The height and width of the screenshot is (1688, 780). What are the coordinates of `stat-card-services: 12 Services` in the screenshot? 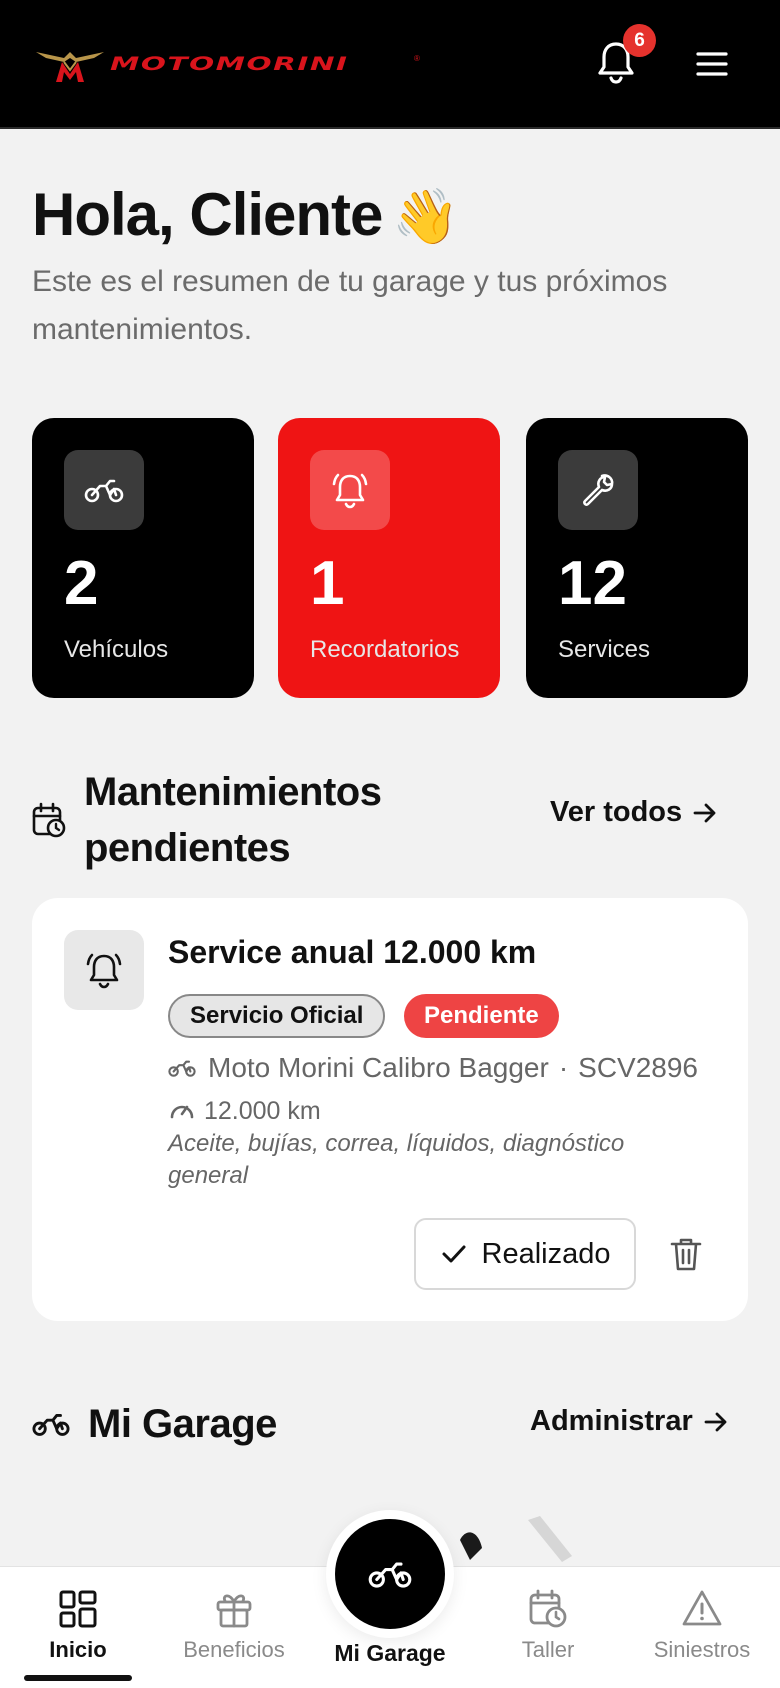 It's located at (637, 558).